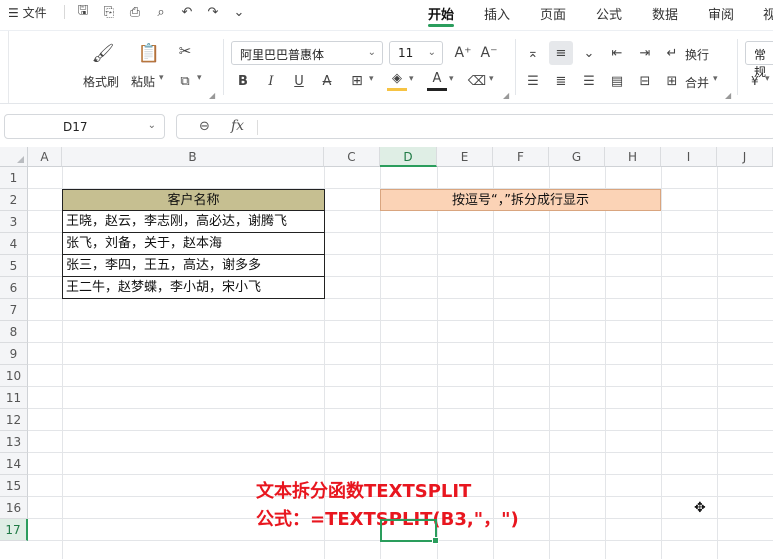 This screenshot has width=773, height=559. Describe the element at coordinates (474, 126) in the screenshot. I see `formula-input: ⊖ fx` at that location.